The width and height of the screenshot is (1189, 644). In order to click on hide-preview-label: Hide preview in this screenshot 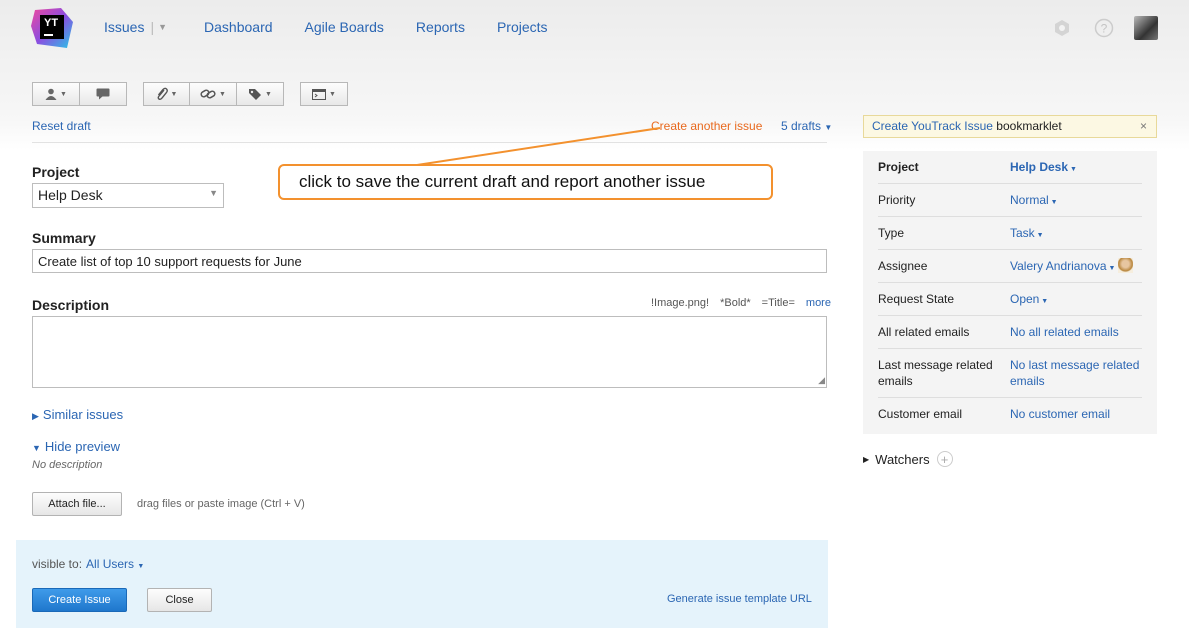, I will do `click(82, 446)`.